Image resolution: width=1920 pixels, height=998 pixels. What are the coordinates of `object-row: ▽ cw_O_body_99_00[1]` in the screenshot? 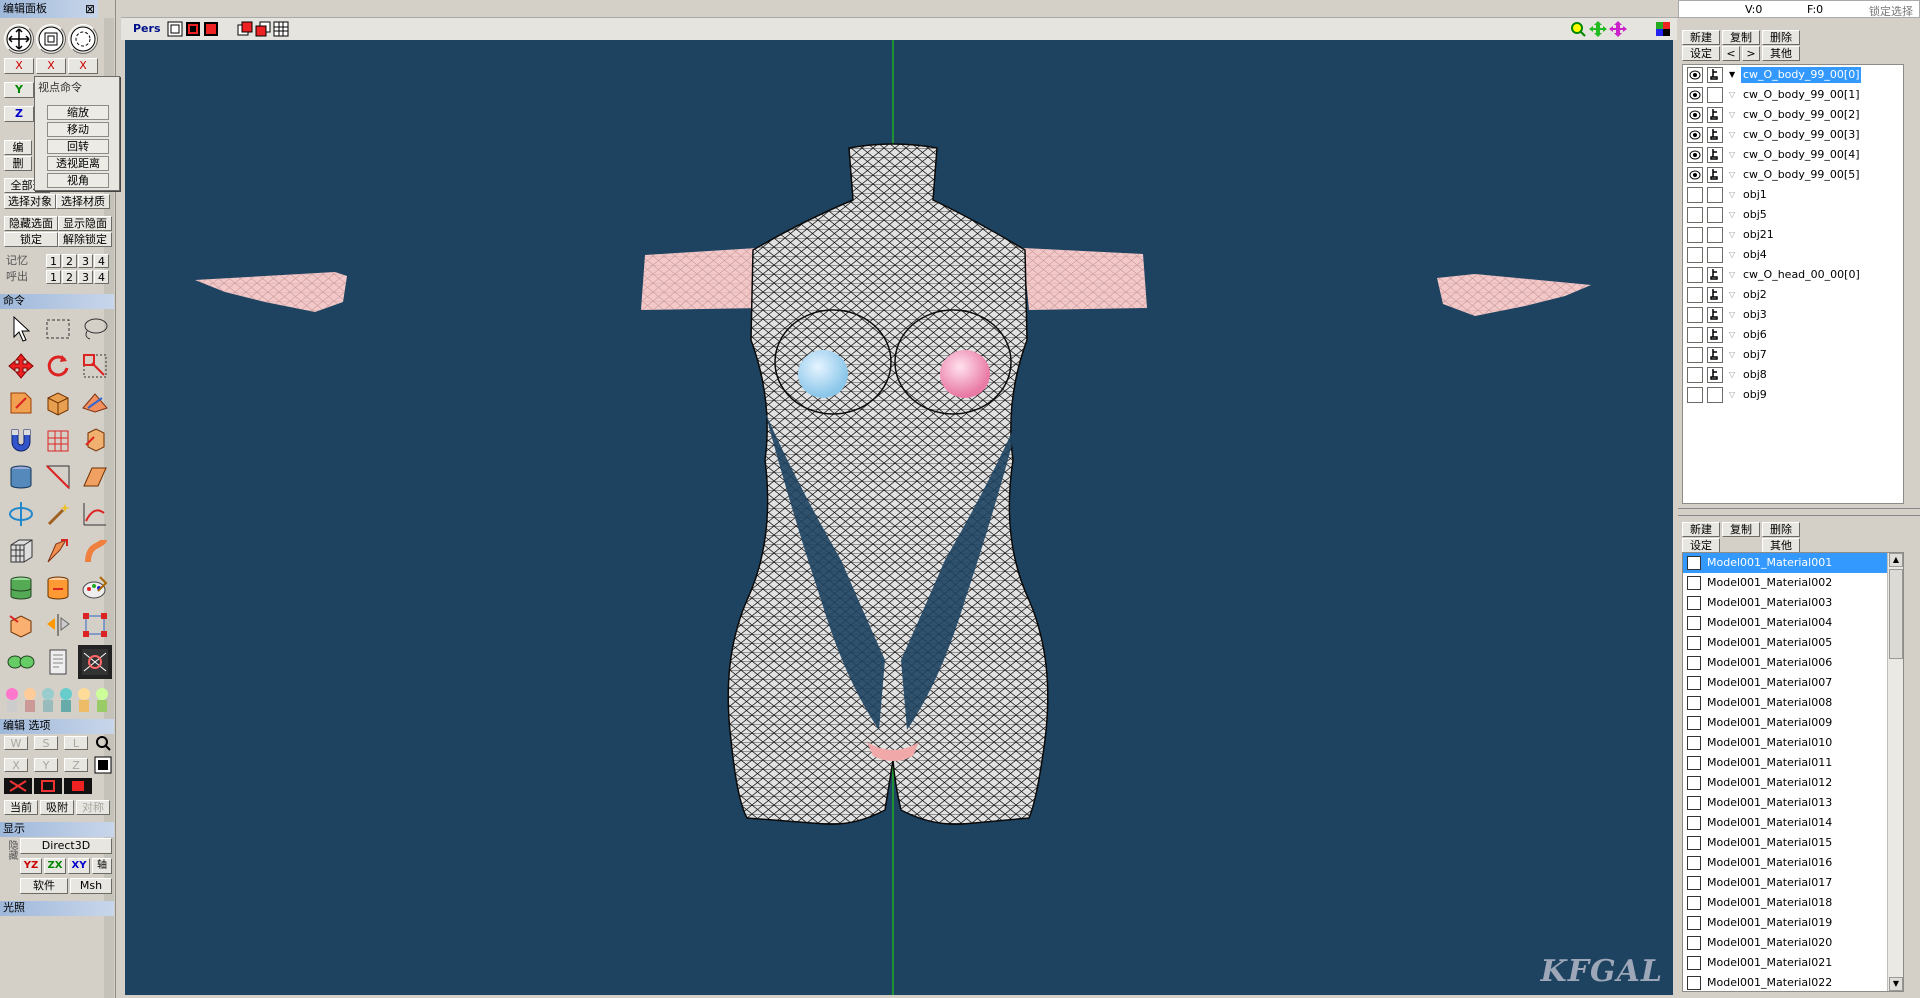 It's located at (1793, 95).